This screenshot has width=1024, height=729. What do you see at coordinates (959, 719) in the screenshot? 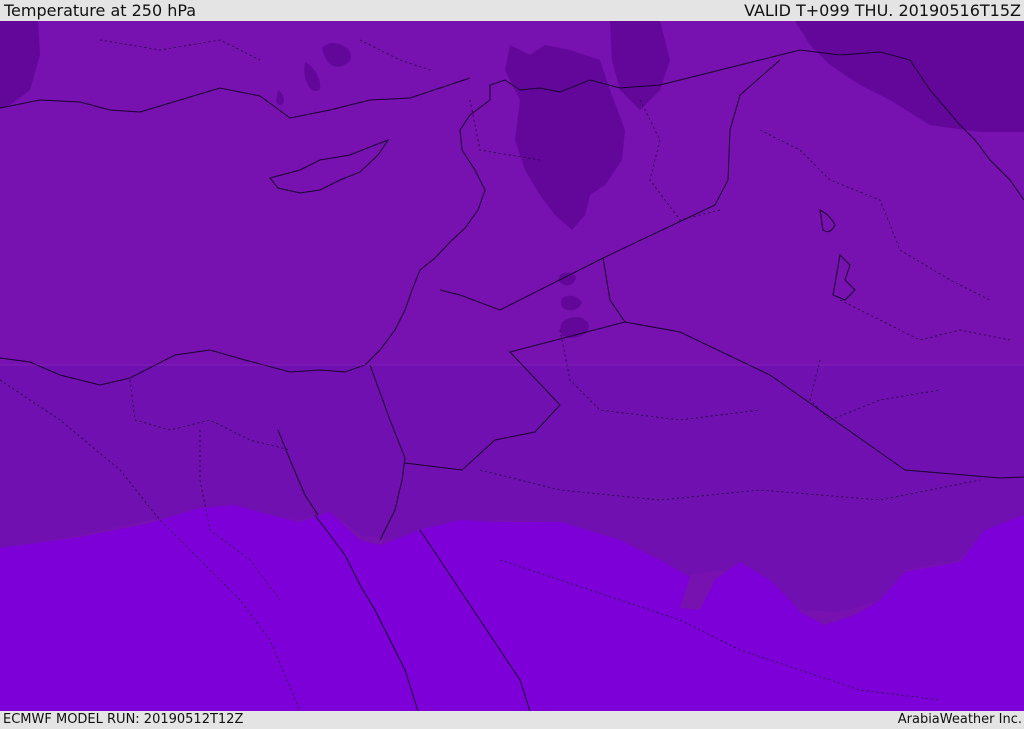
I see `credit: ArabiaWeather Inc.` at bounding box center [959, 719].